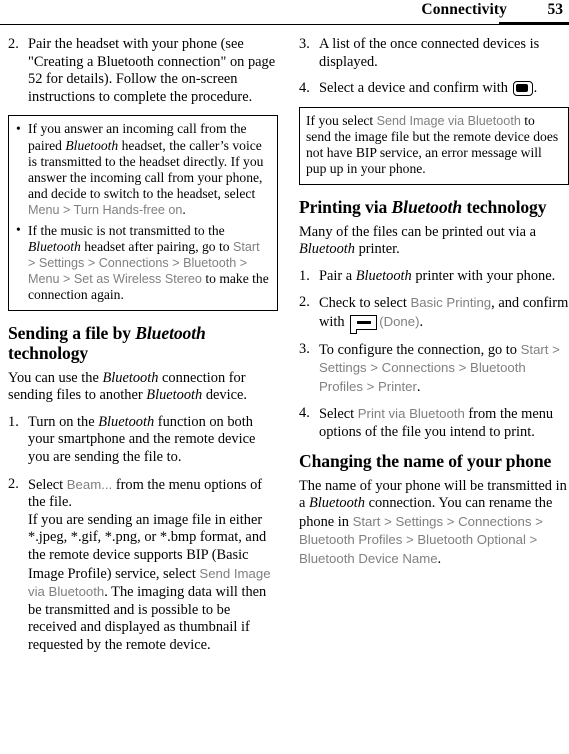 The image size is (569, 754). I want to click on ui-path-reference: Menu > Turn Hands-free on, so click(105, 210).